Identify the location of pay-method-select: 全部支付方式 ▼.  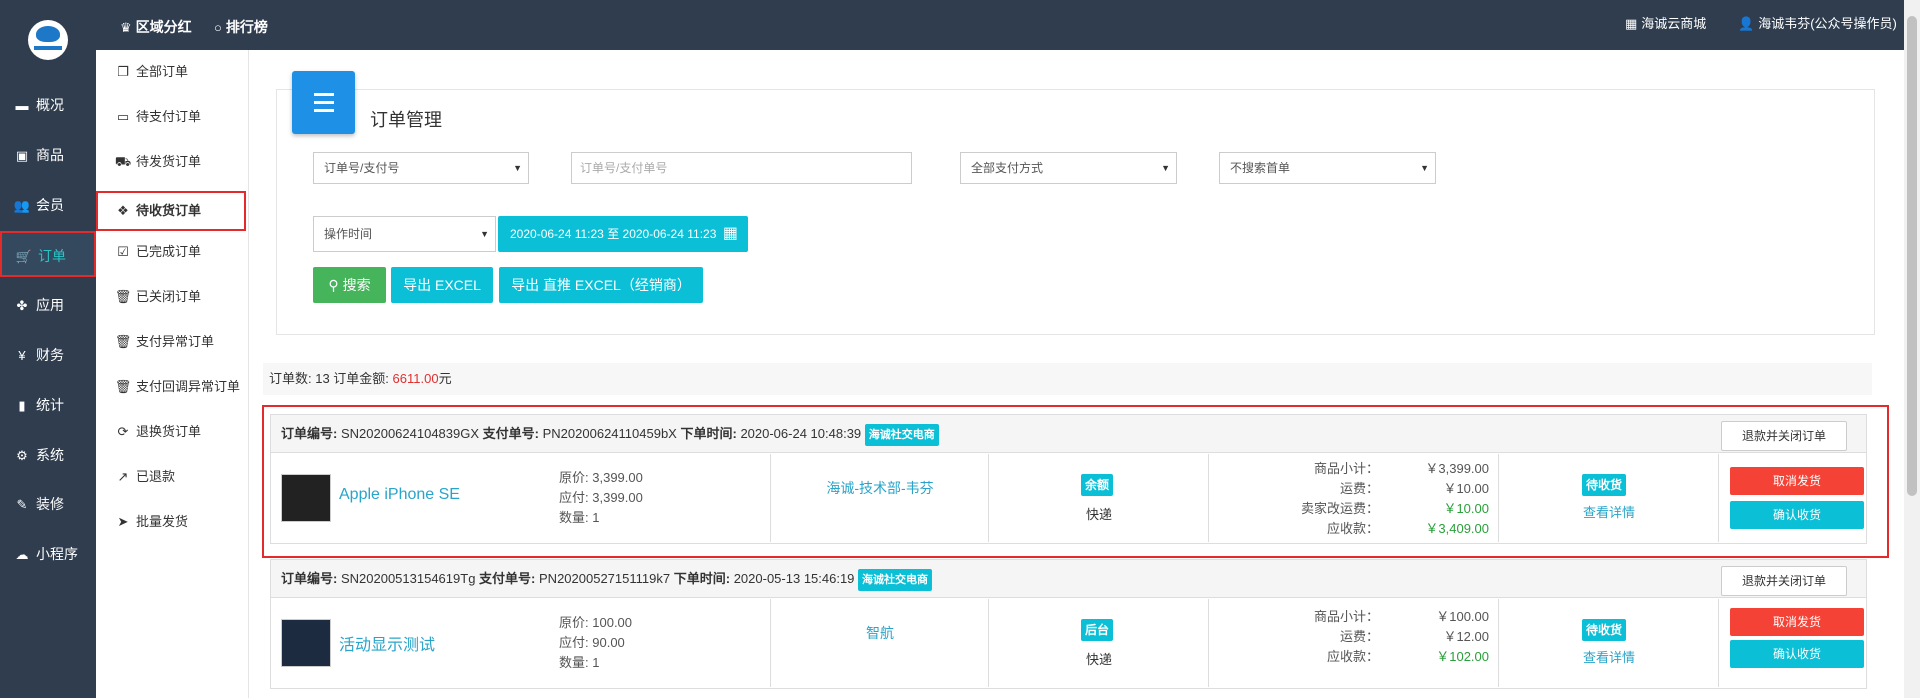
(1068, 168).